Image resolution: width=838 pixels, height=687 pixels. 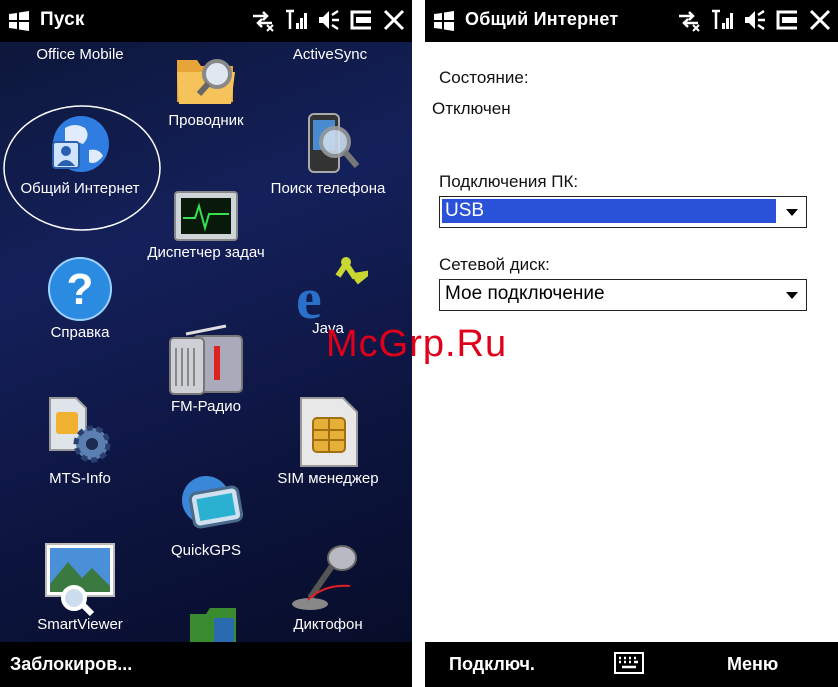 What do you see at coordinates (609, 211) in the screenshot?
I see `pc-connection-value: USB` at bounding box center [609, 211].